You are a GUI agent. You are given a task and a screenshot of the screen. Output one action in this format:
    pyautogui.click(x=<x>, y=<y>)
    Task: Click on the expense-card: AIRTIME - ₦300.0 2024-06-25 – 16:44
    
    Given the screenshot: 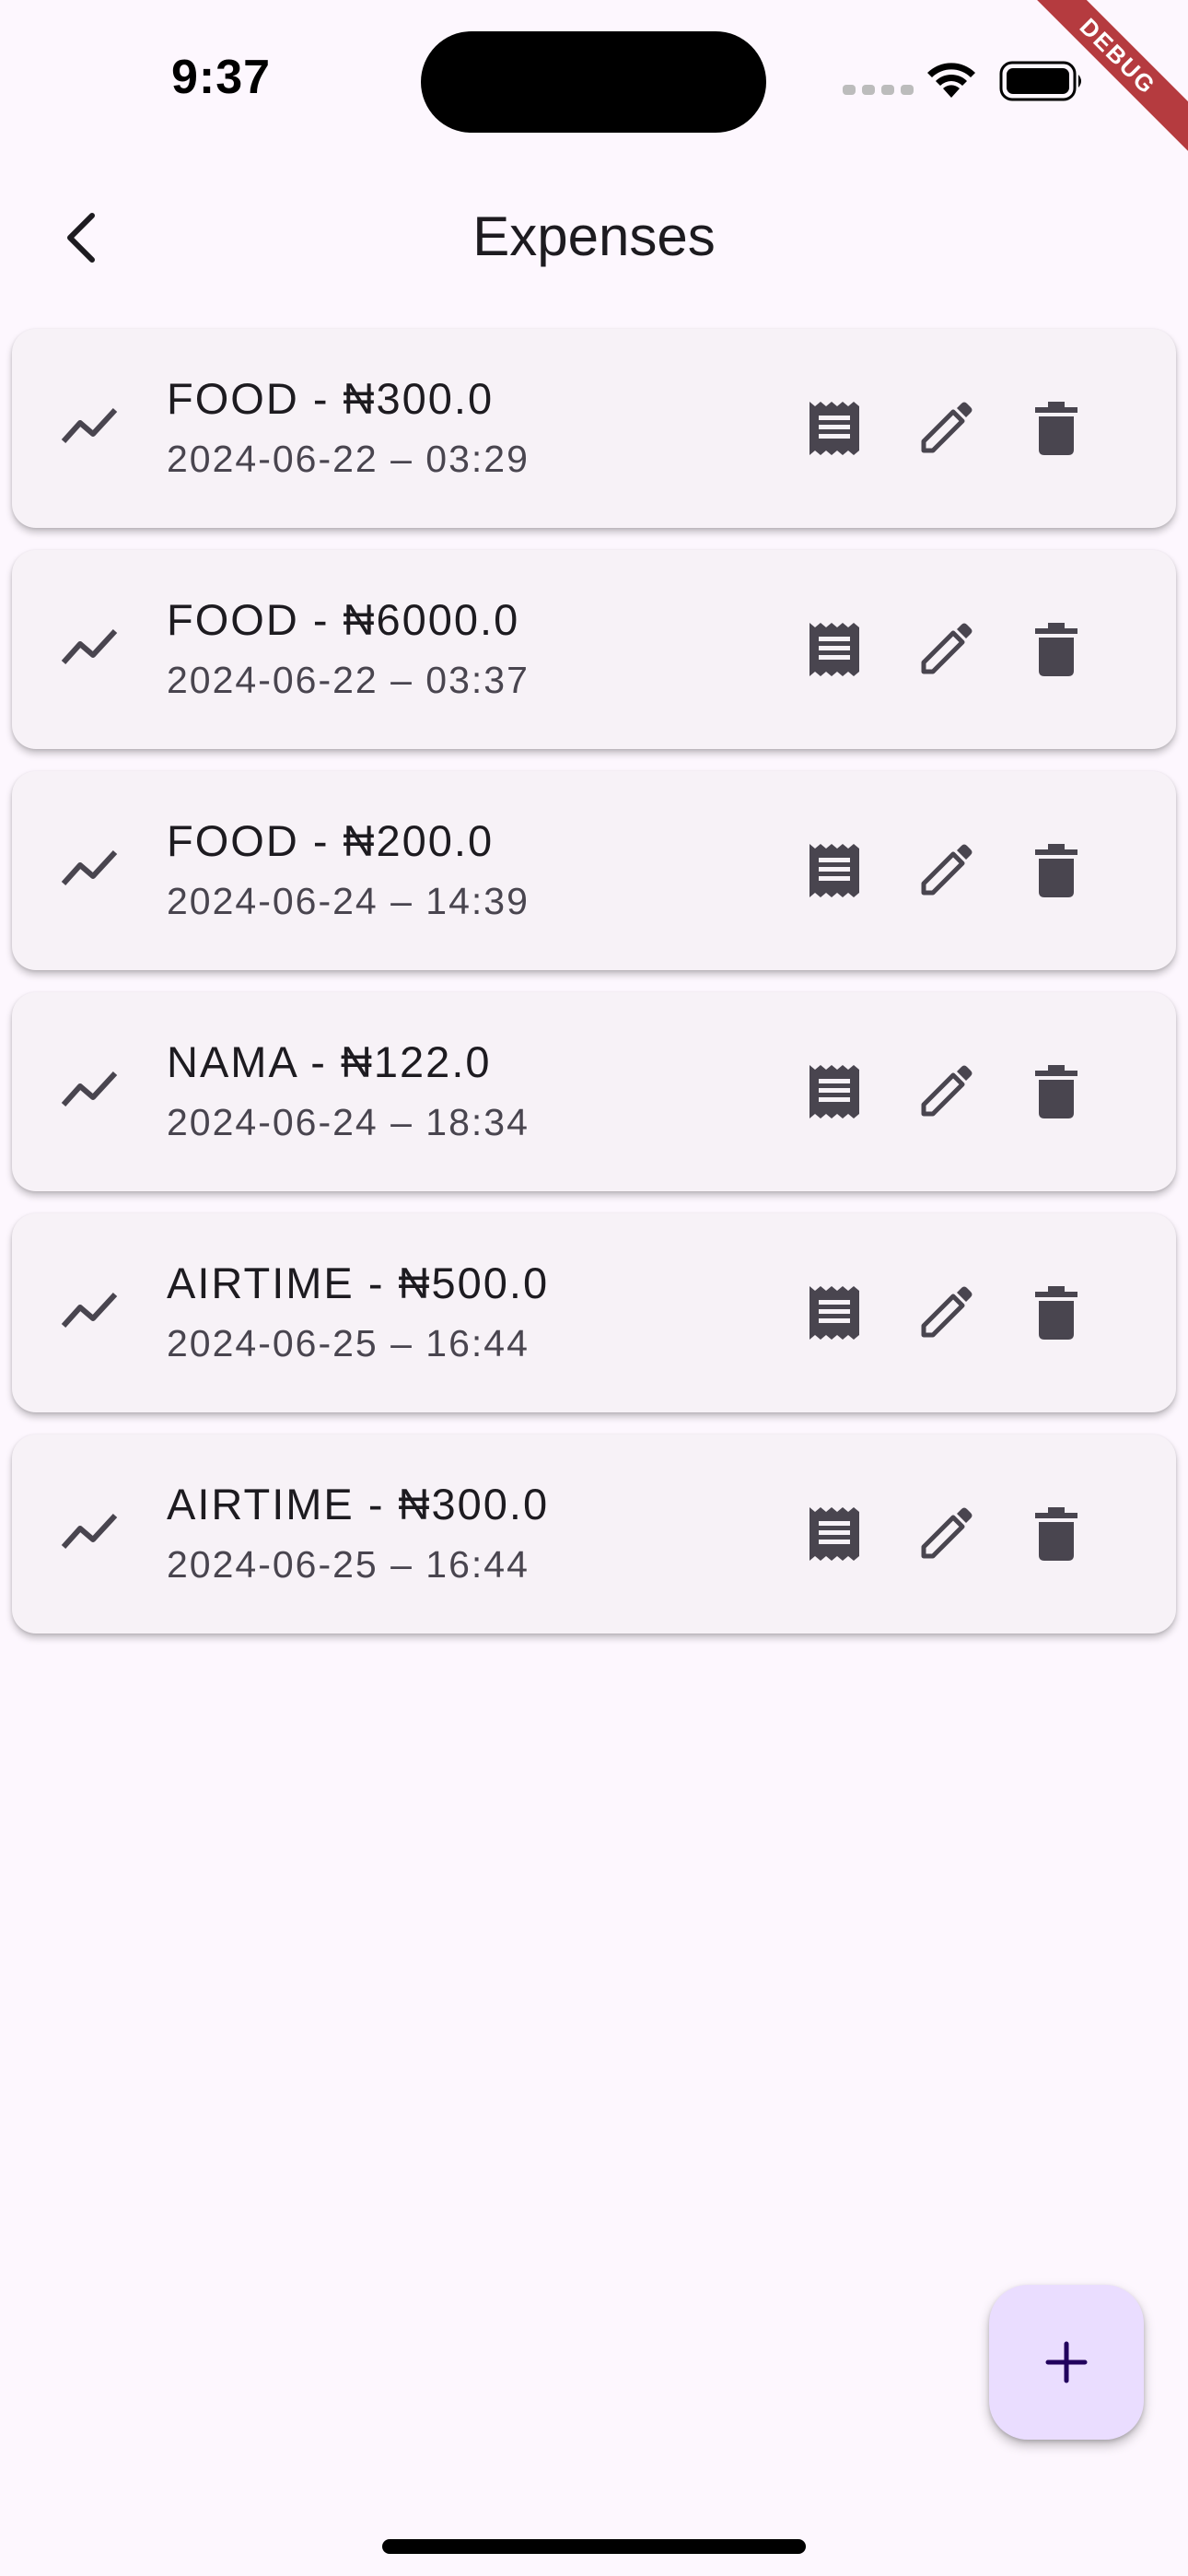 What is the action you would take?
    pyautogui.click(x=594, y=1533)
    